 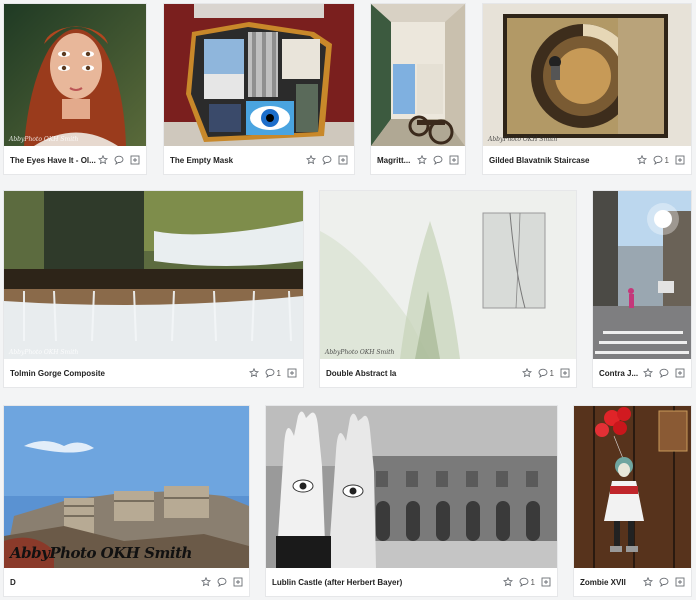 I want to click on photo-card: Lublin Castle (after Herbert Bayer) 1, so click(x=411, y=501).